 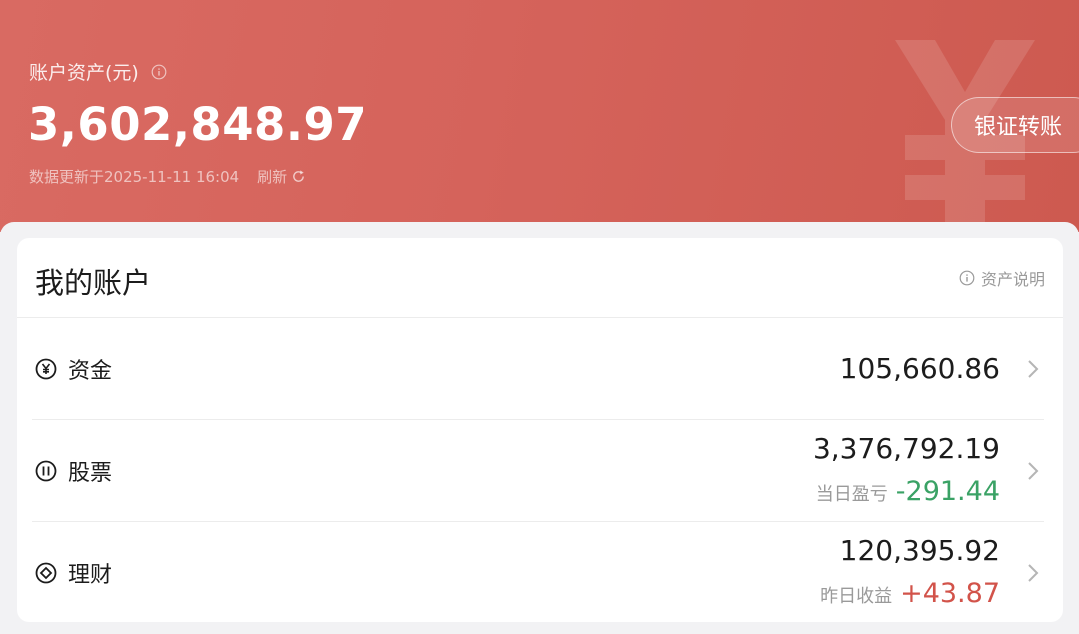 What do you see at coordinates (198, 124) in the screenshot?
I see `total-assets-value: 3,602,848.97` at bounding box center [198, 124].